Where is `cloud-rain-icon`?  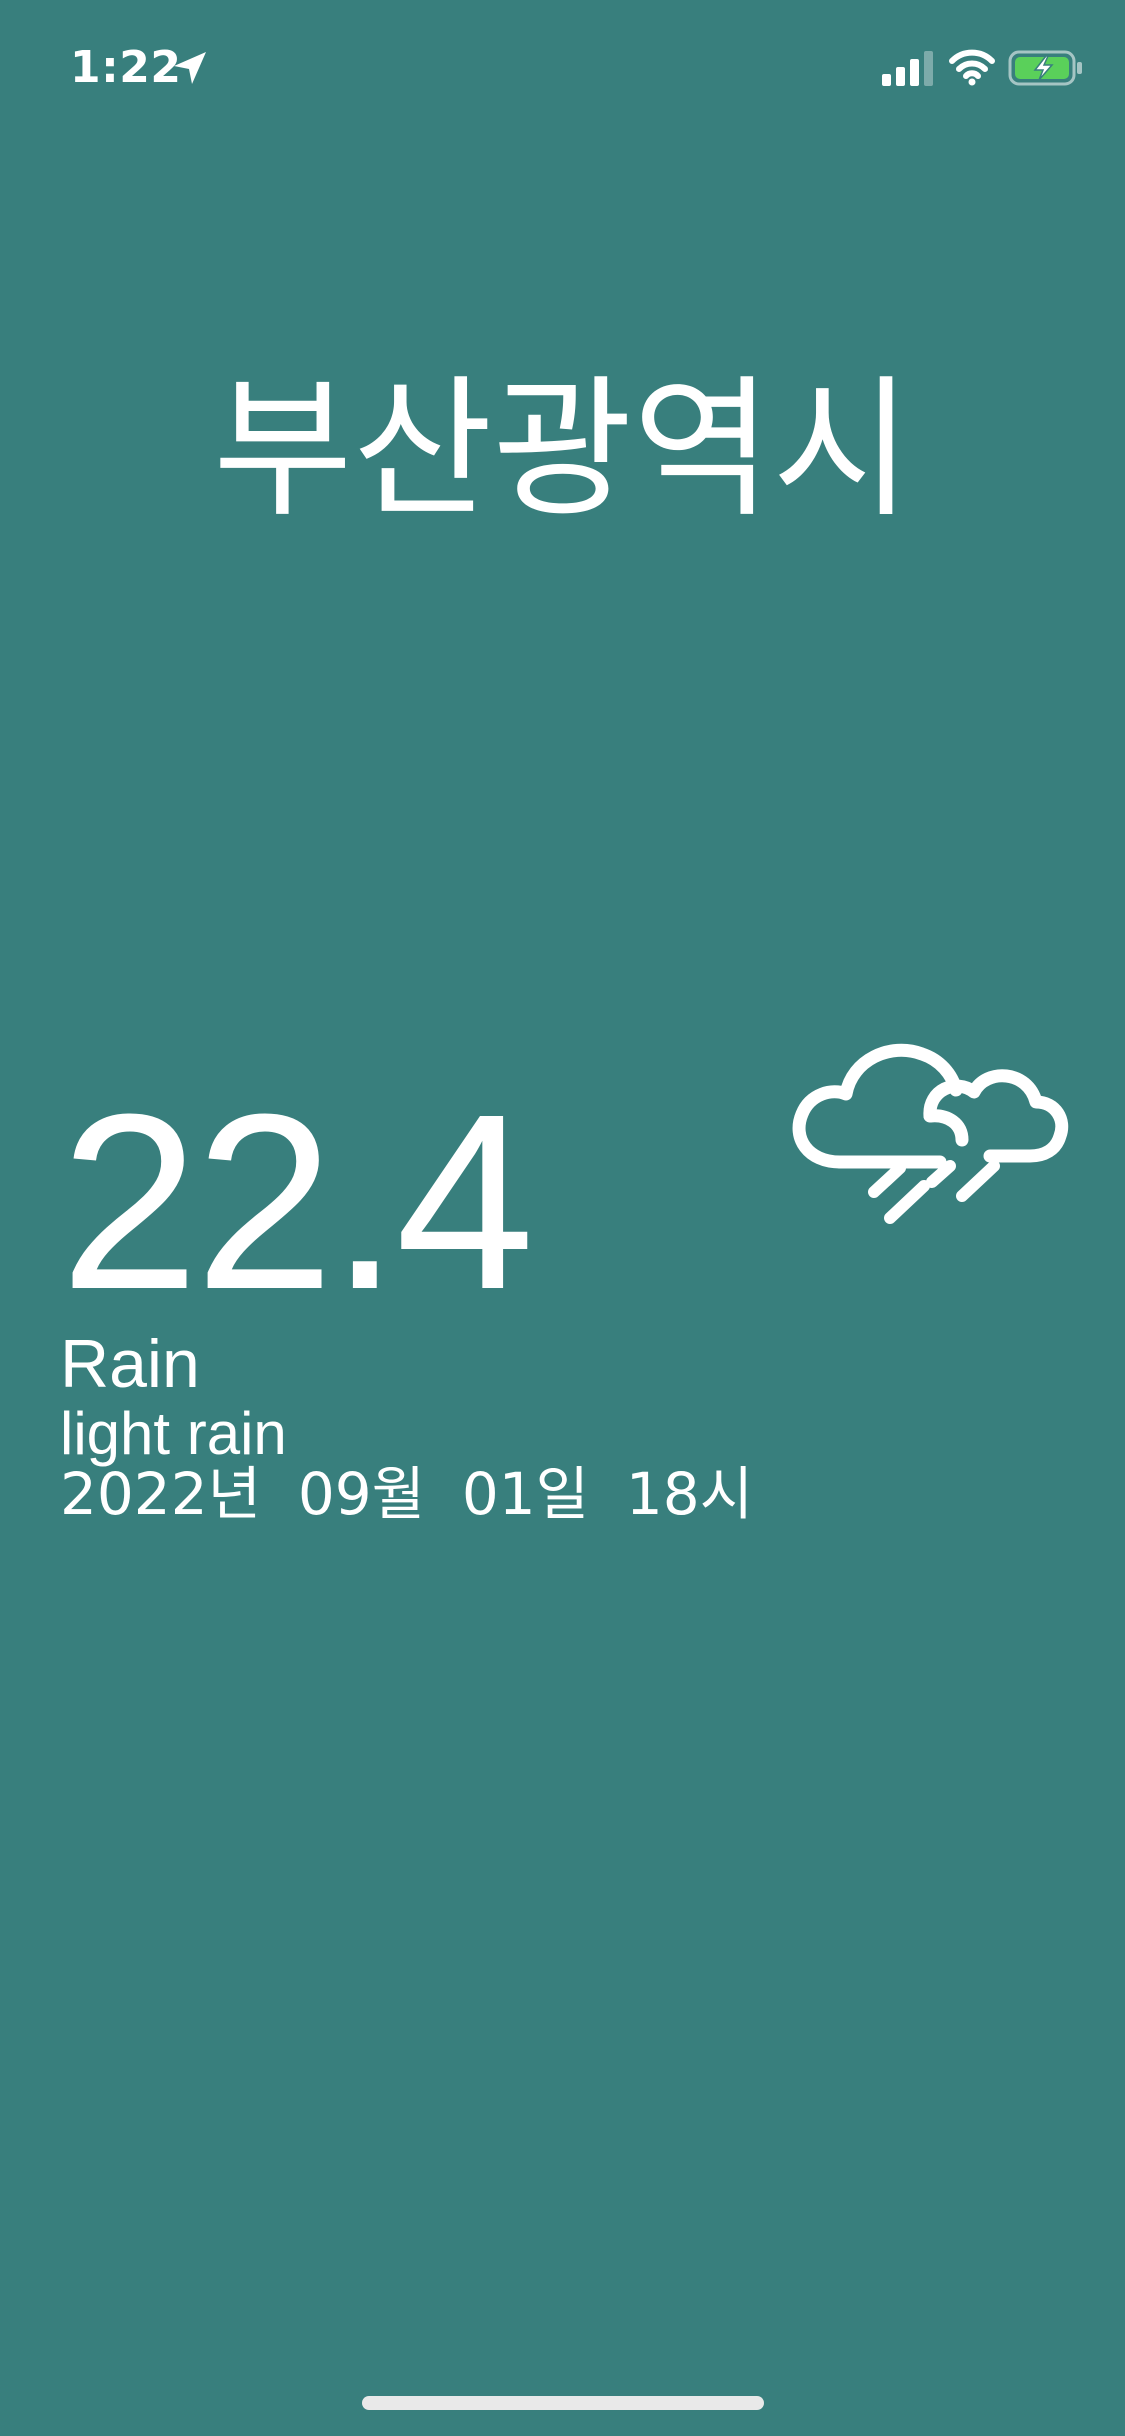
cloud-rain-icon is located at coordinates (930, 1133).